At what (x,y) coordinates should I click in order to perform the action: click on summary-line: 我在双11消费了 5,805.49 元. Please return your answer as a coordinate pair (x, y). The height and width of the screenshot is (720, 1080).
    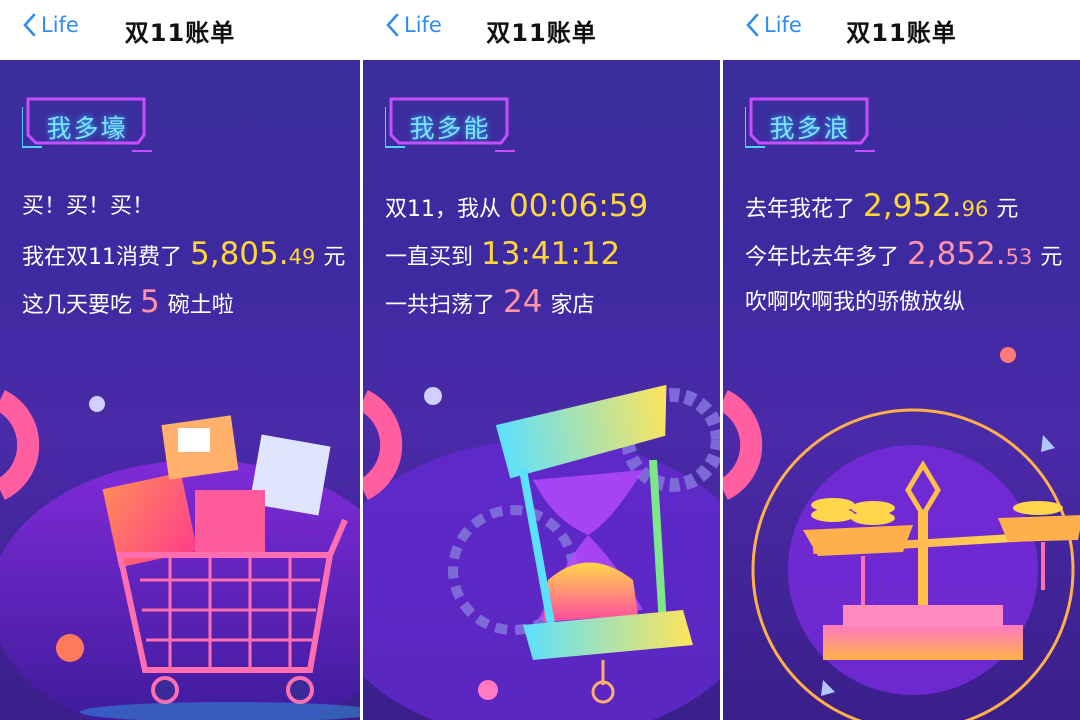
    Looking at the image, I should click on (183, 260).